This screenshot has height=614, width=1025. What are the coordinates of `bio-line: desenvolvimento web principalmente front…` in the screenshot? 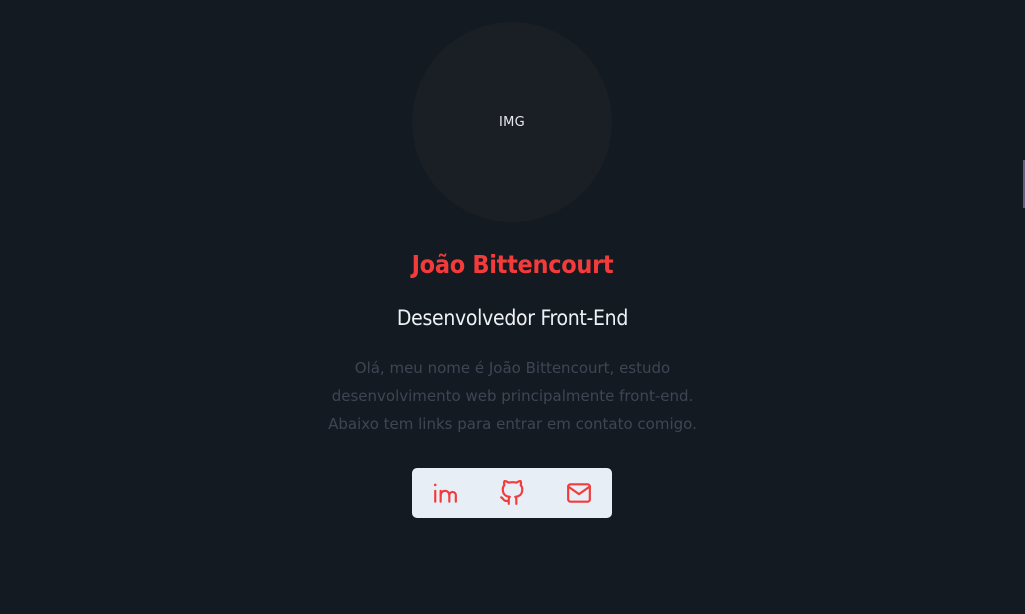 It's located at (512, 396).